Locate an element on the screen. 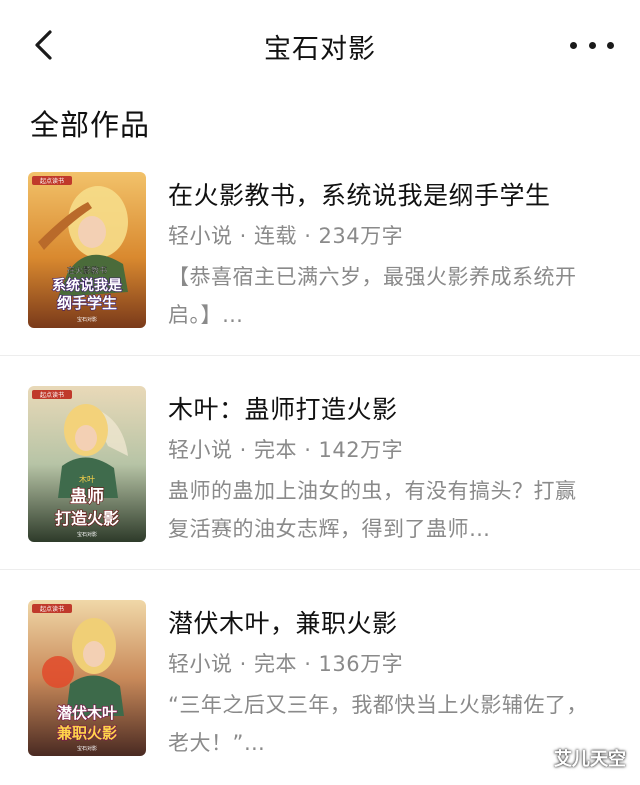  book-title: 潜伏木叶，兼职火影 is located at coordinates (283, 623).